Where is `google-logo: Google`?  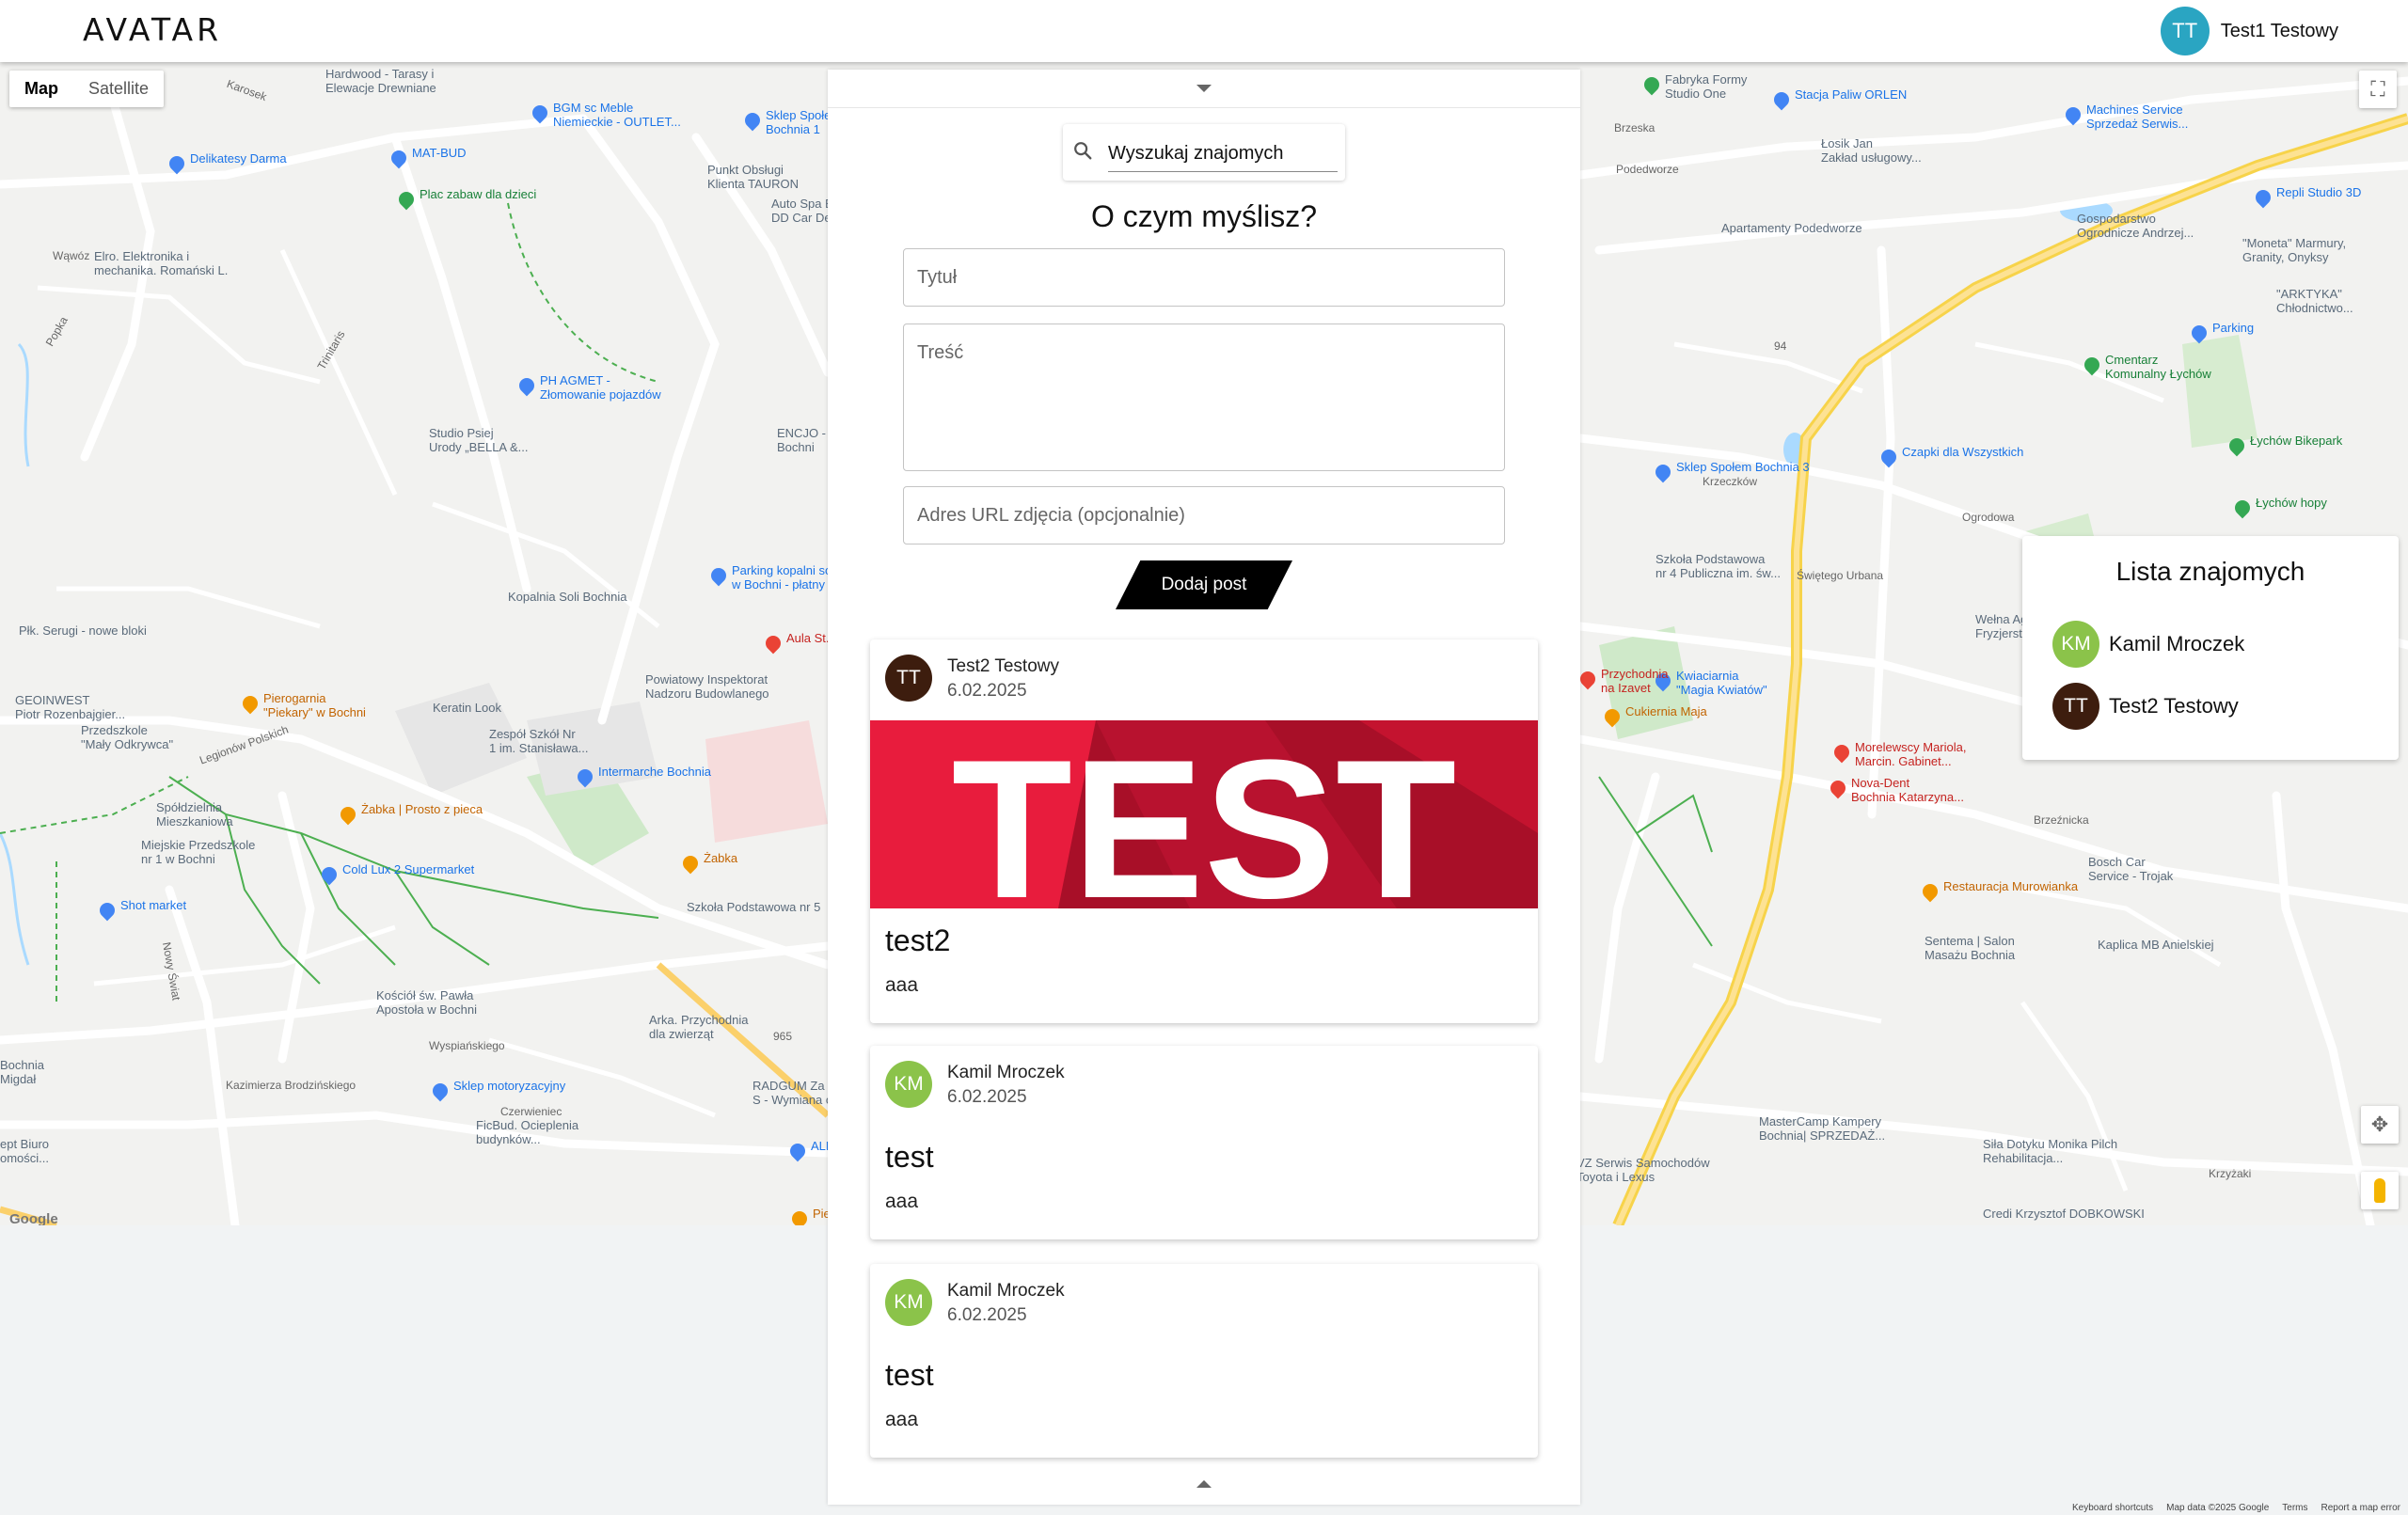 google-logo: Google is located at coordinates (34, 1218).